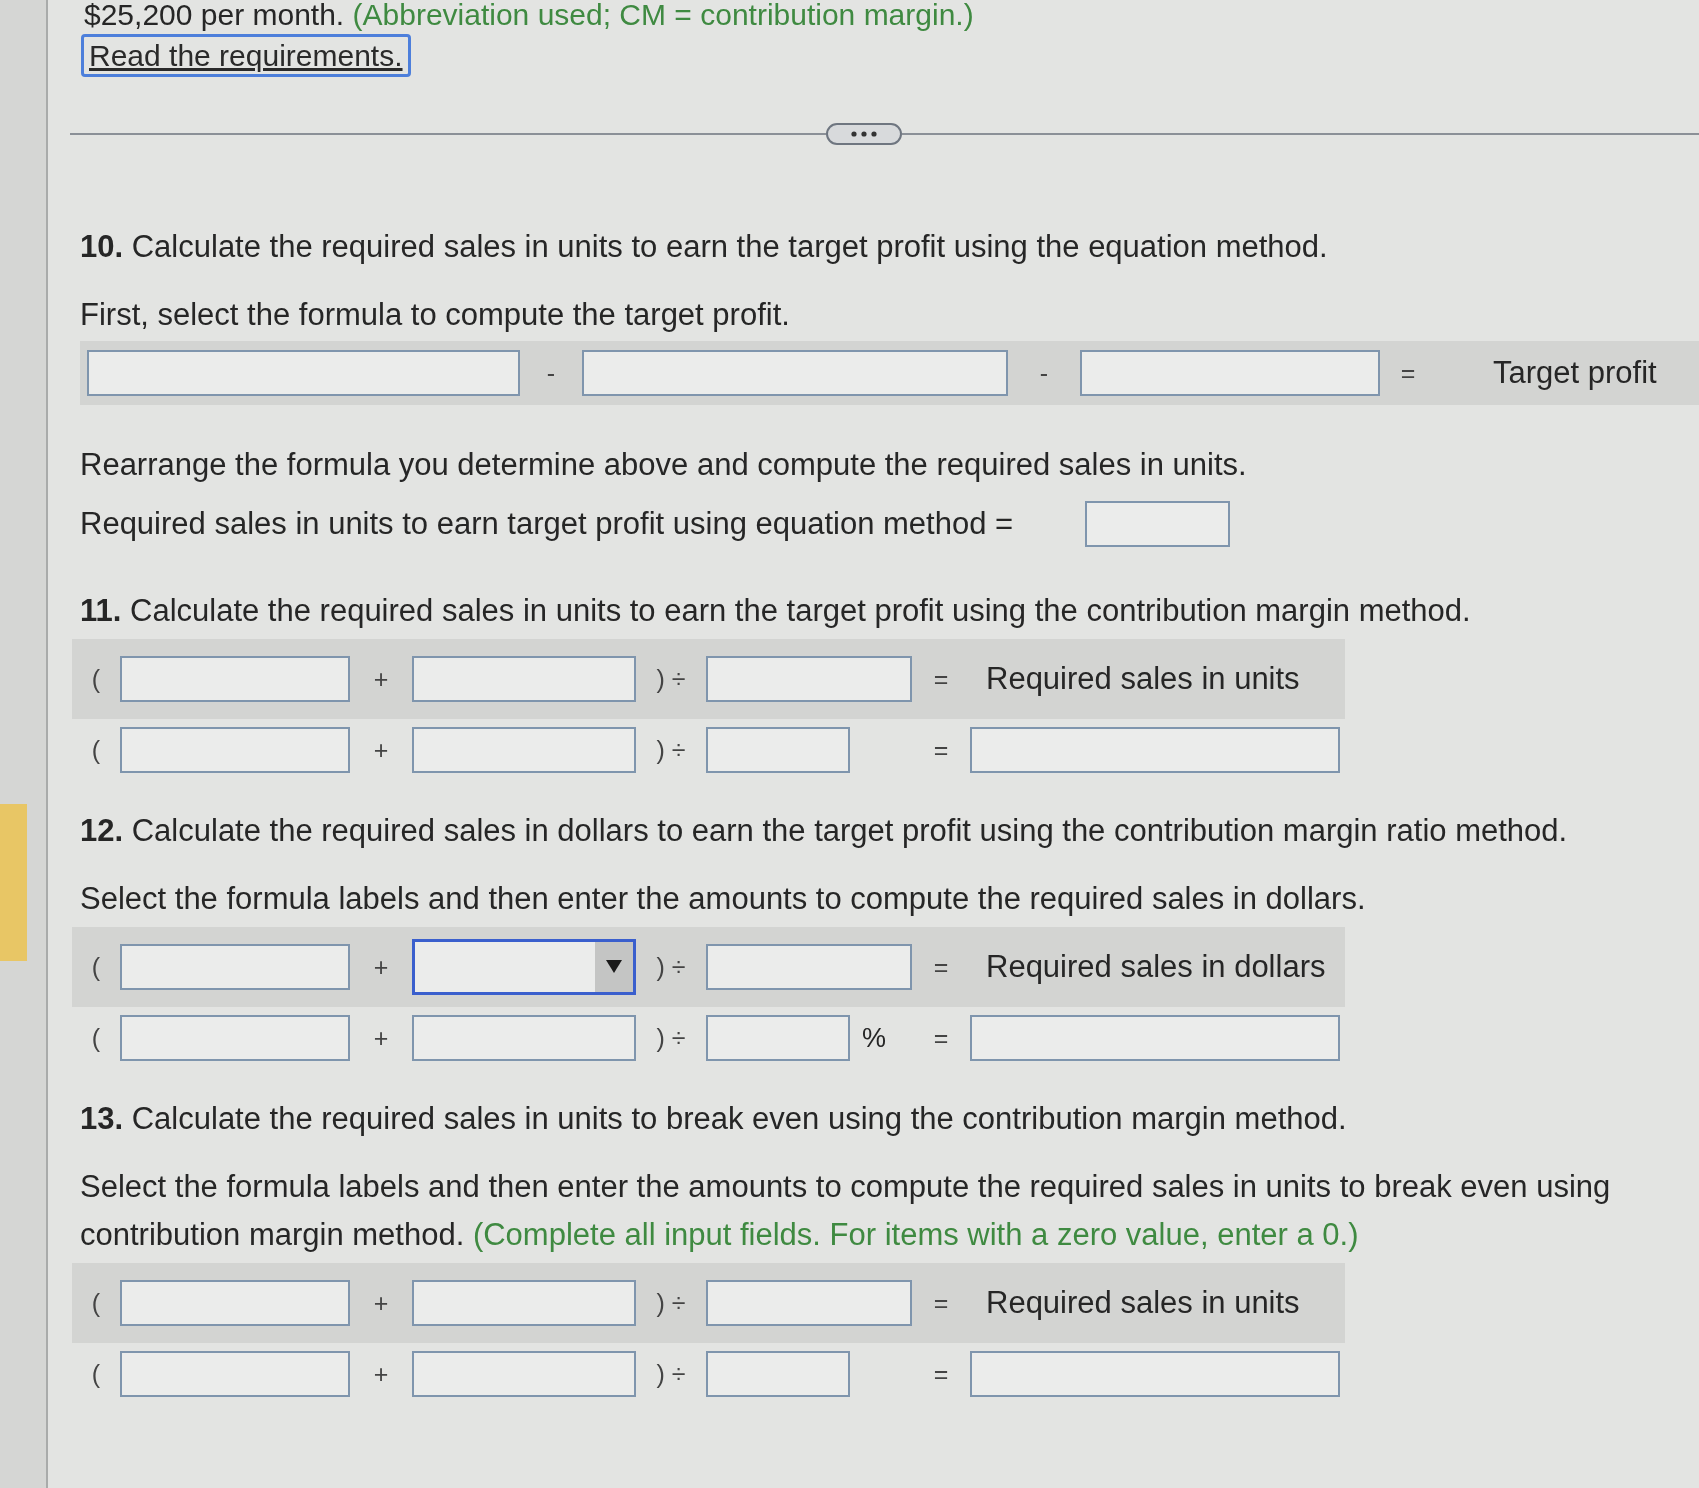 This screenshot has width=1699, height=1488. I want to click on expand-button, so click(864, 134).